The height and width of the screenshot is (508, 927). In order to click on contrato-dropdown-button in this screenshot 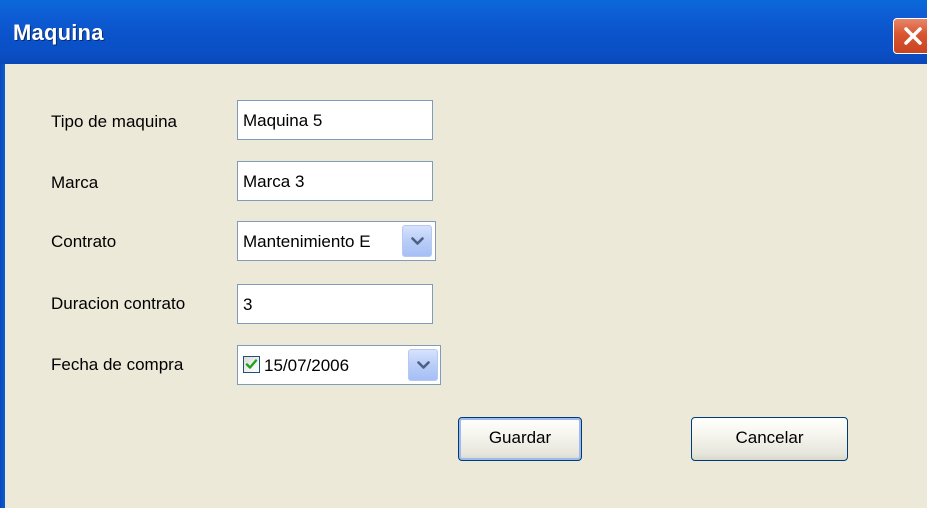, I will do `click(417, 241)`.